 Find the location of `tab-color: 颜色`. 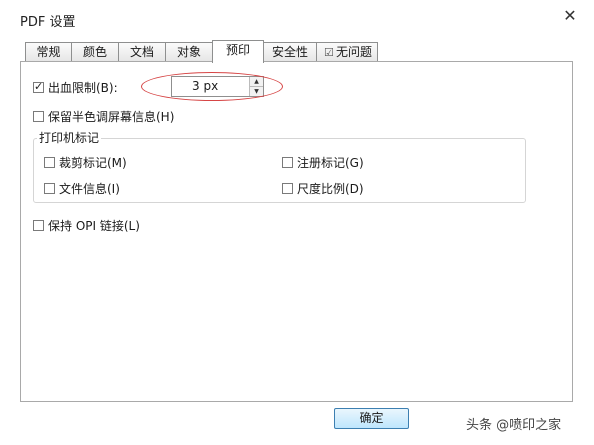

tab-color: 颜色 is located at coordinates (95, 51).